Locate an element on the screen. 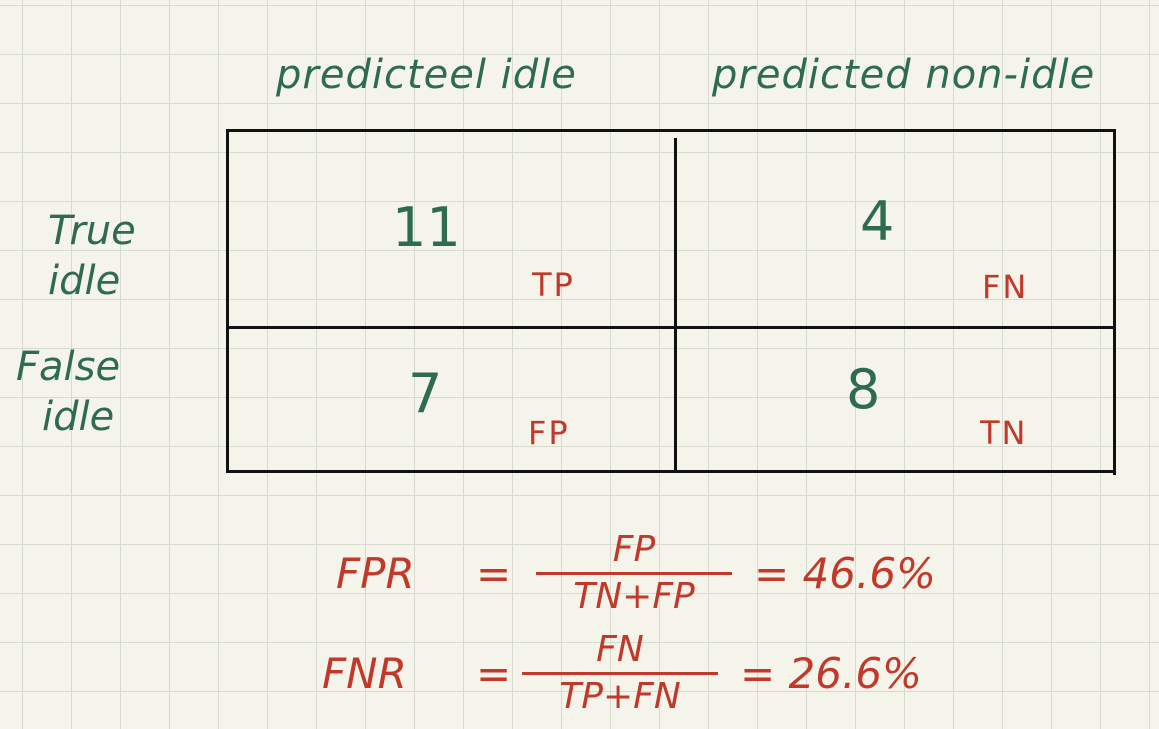  row-header-false-idle: False idle is located at coordinates (68, 392).